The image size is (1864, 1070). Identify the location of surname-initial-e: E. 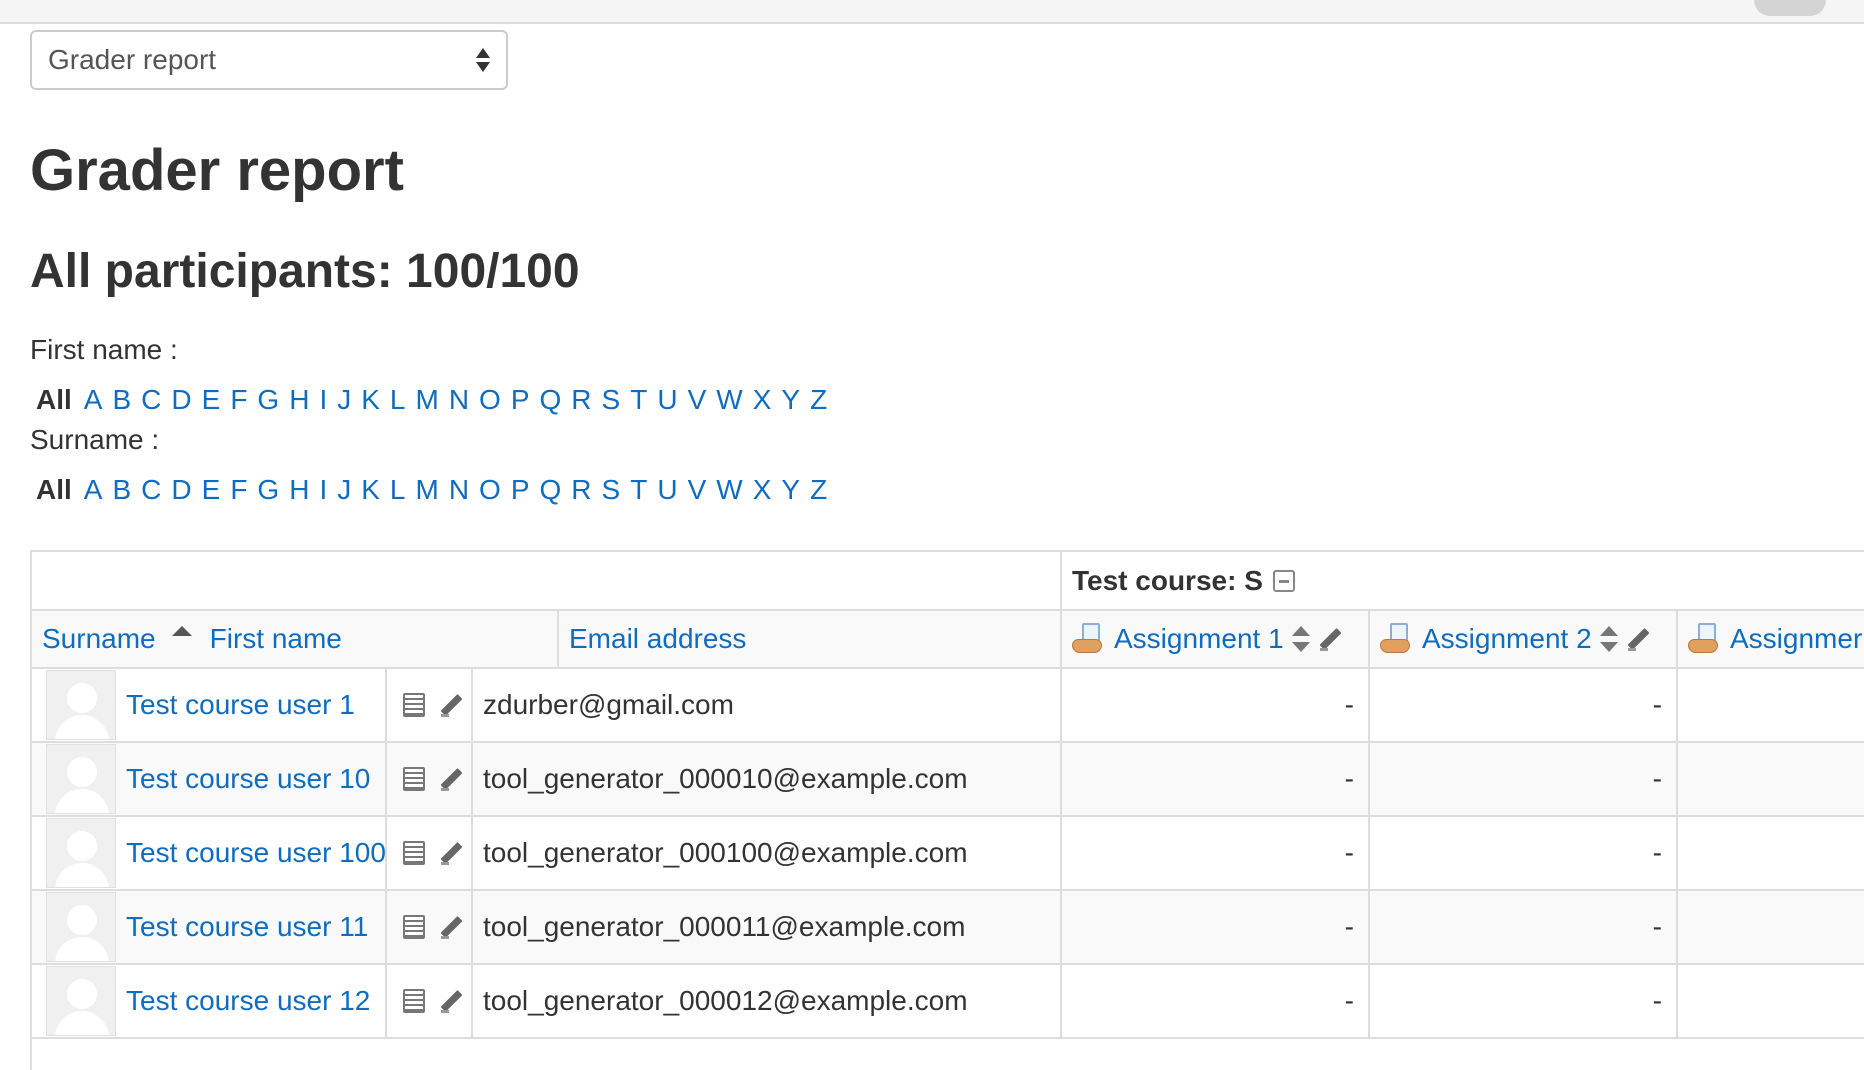
(211, 490).